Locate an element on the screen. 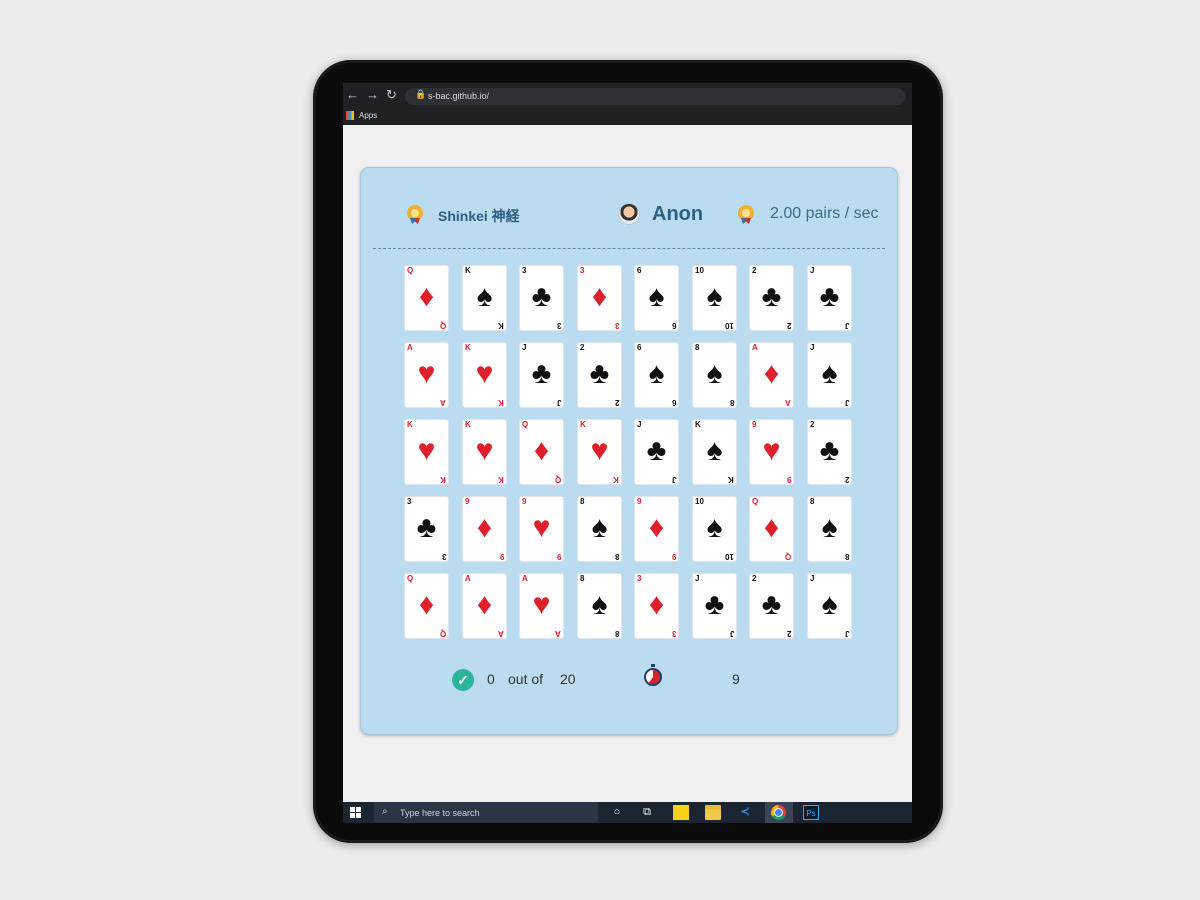  speed-medal-icon is located at coordinates (746, 213).